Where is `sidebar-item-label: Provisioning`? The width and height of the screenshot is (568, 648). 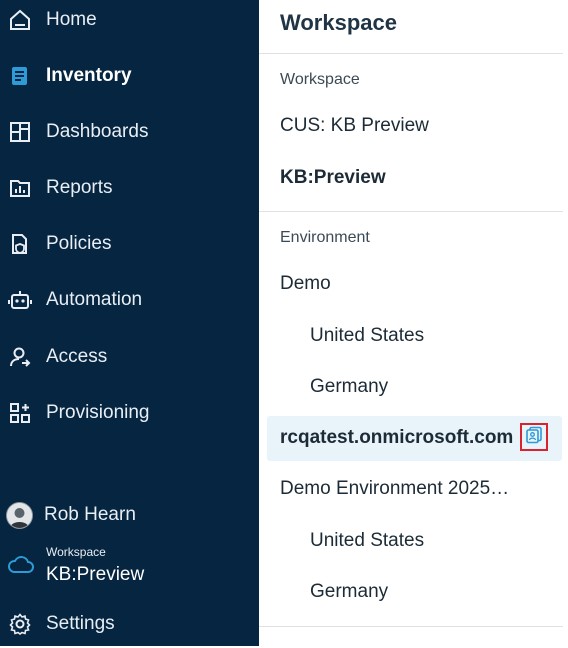 sidebar-item-label: Provisioning is located at coordinates (98, 412).